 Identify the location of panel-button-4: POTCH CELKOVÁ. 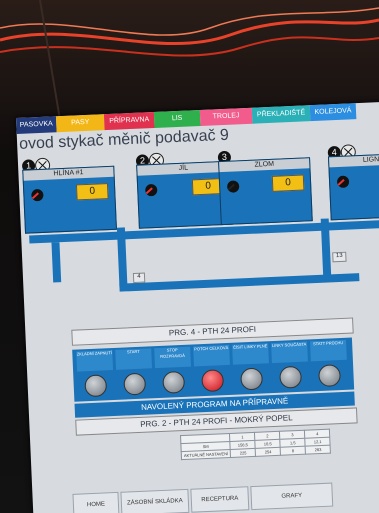
(212, 369).